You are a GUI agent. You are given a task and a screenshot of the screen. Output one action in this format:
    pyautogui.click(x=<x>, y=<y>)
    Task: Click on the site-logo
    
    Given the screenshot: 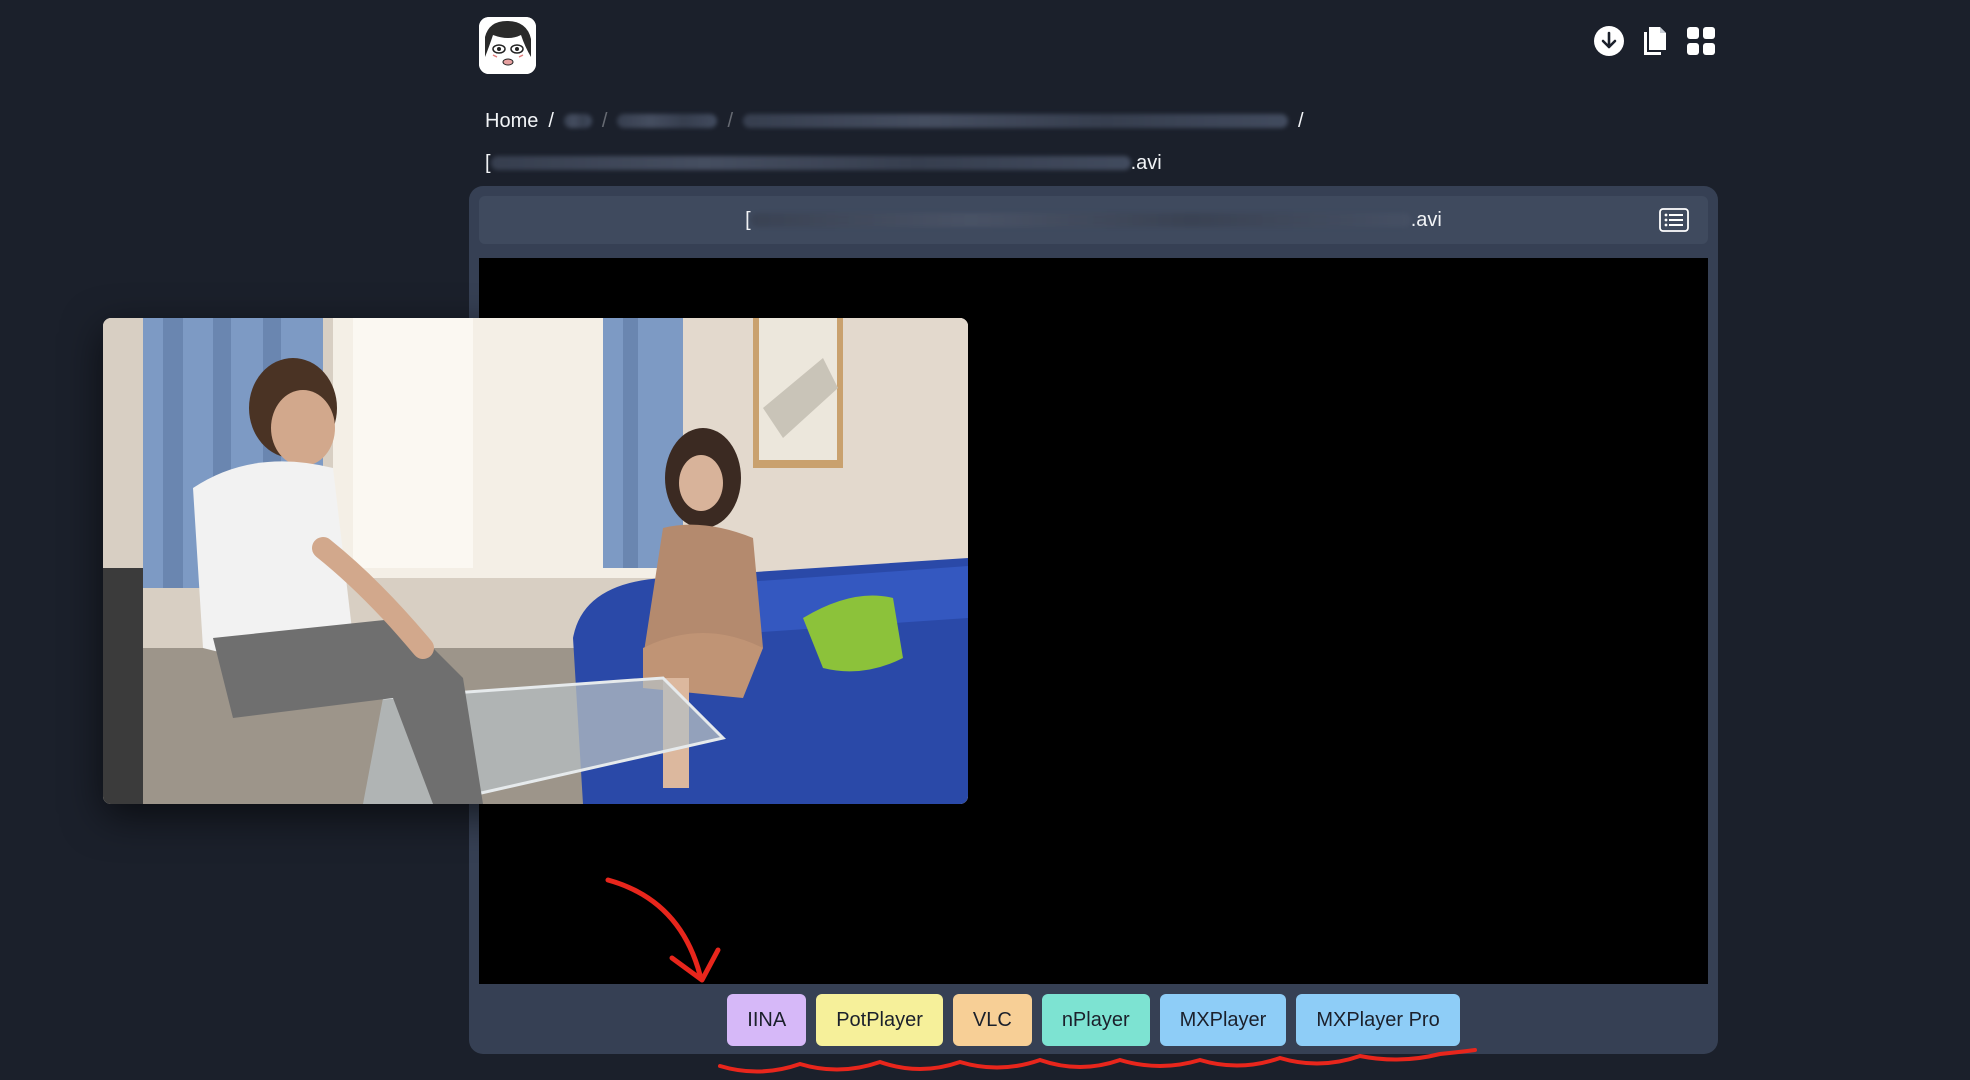 What is the action you would take?
    pyautogui.click(x=507, y=45)
    